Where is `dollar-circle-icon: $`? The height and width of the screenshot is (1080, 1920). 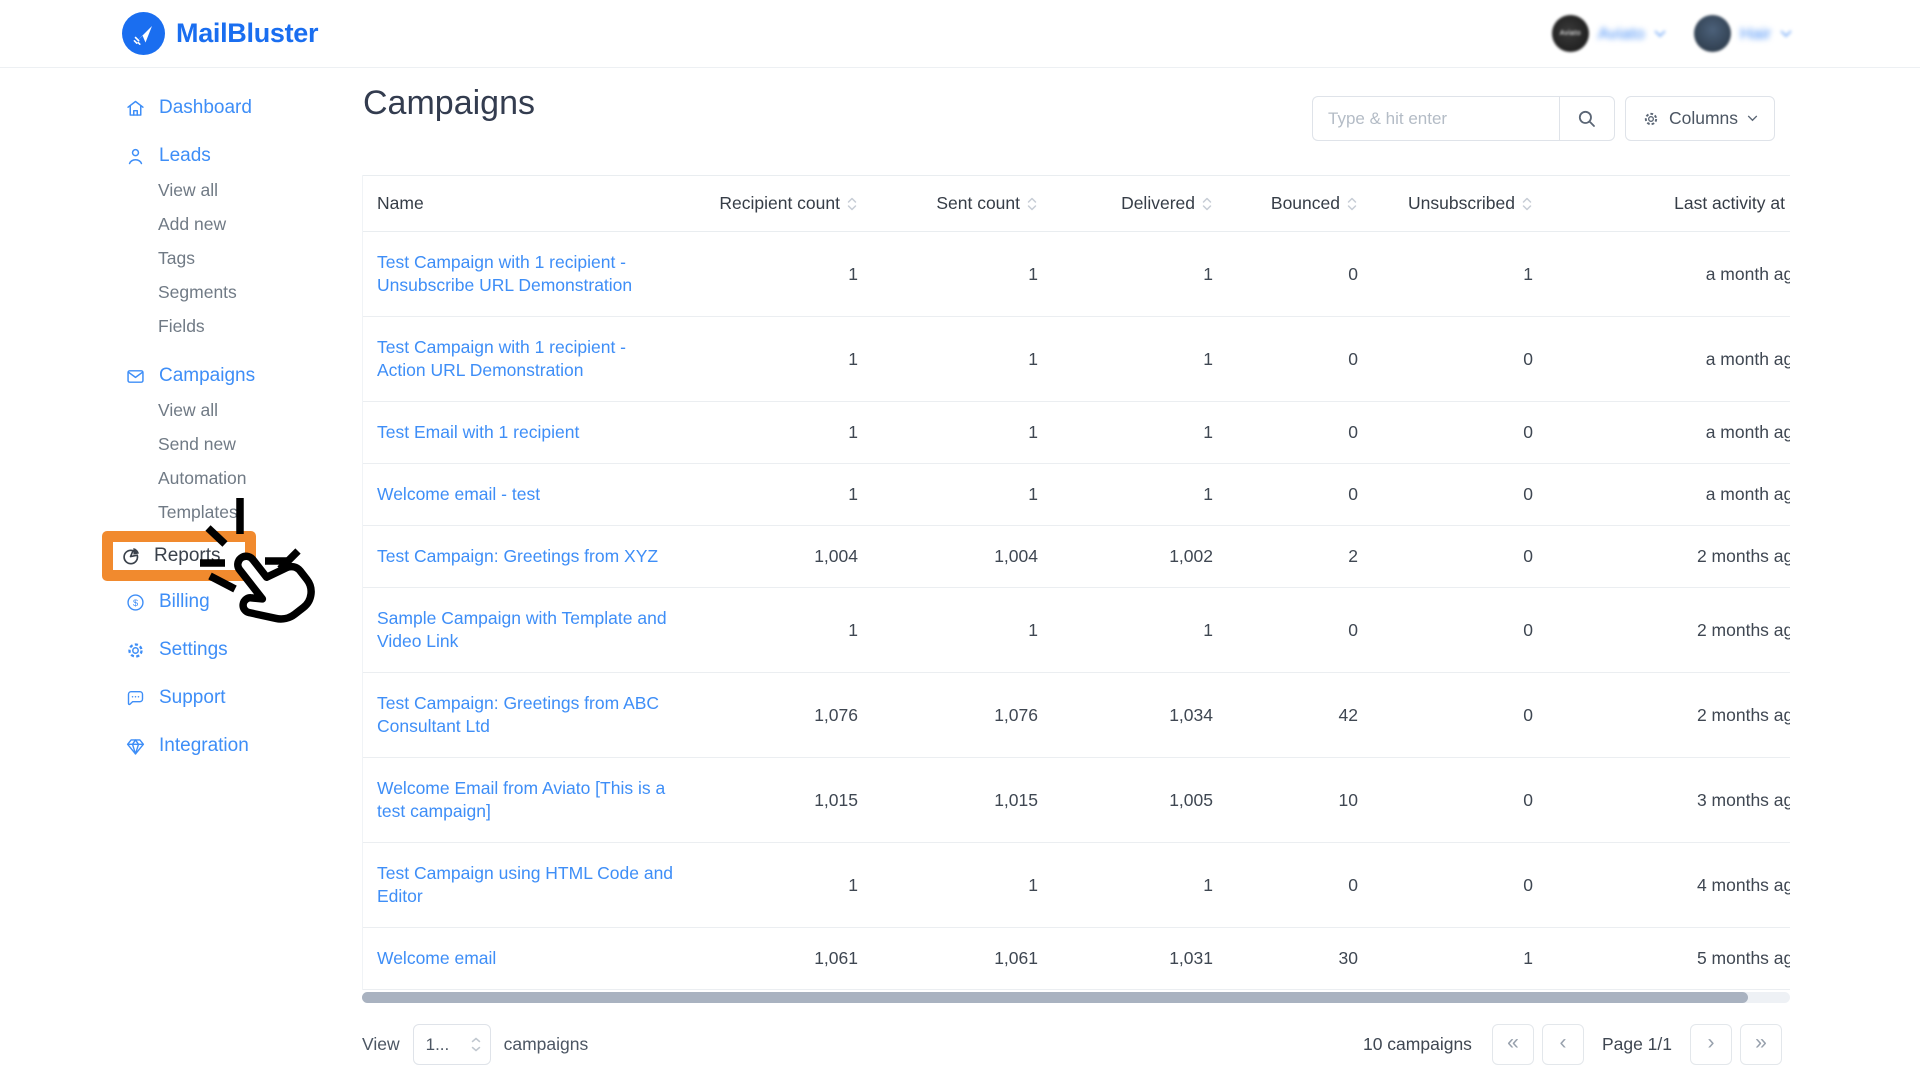 dollar-circle-icon: $ is located at coordinates (135, 602).